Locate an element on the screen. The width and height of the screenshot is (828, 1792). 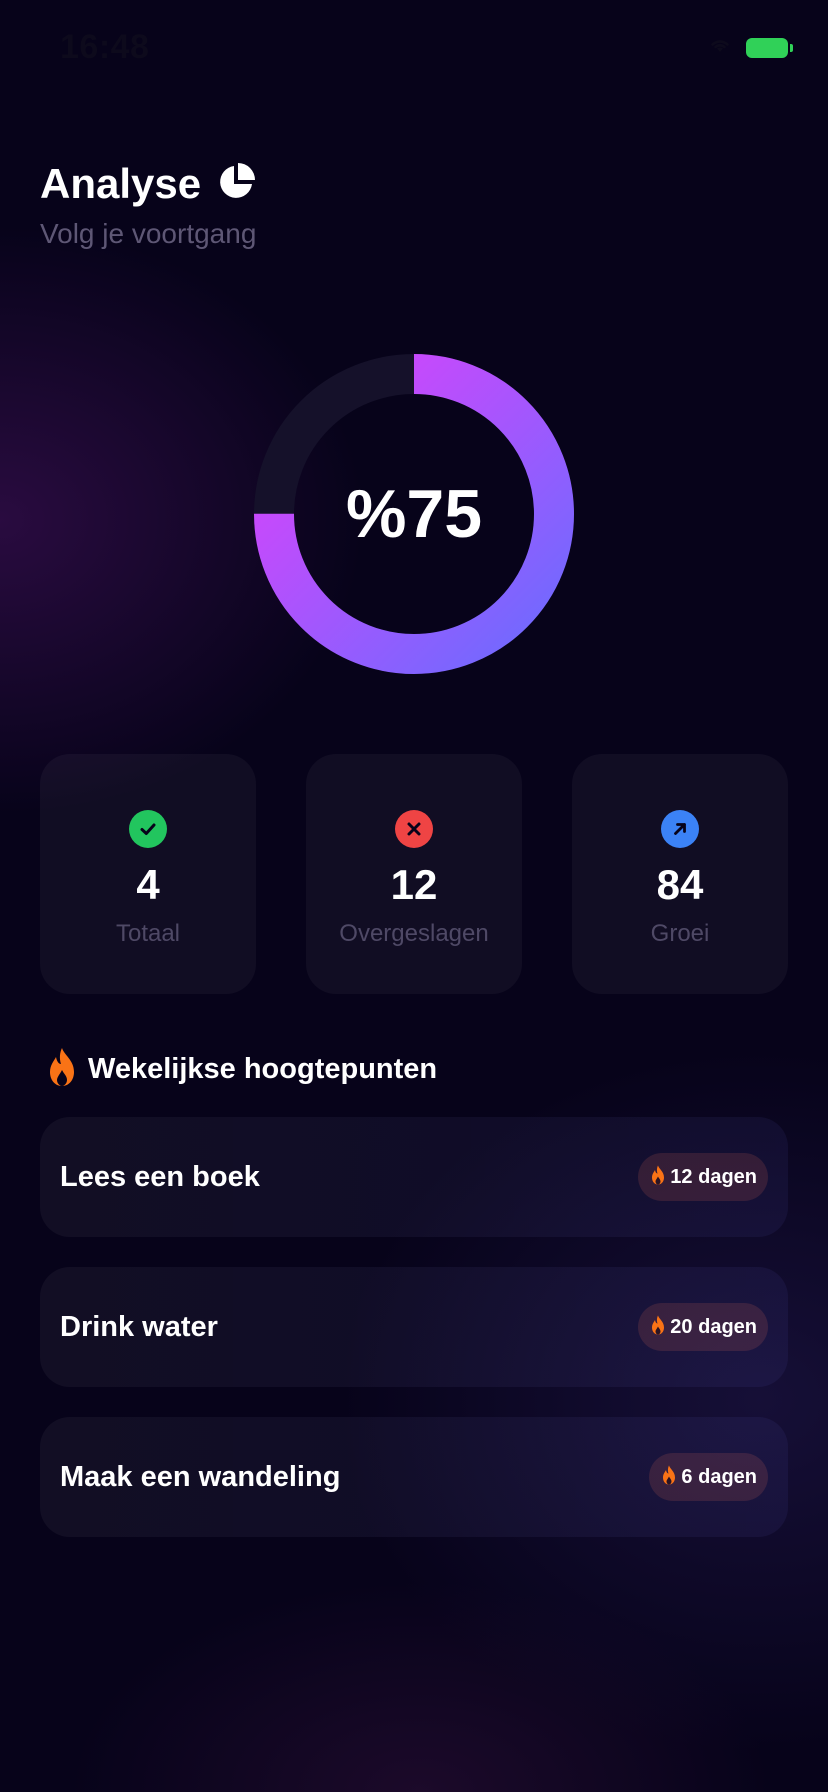
status-icons is located at coordinates (750, 47).